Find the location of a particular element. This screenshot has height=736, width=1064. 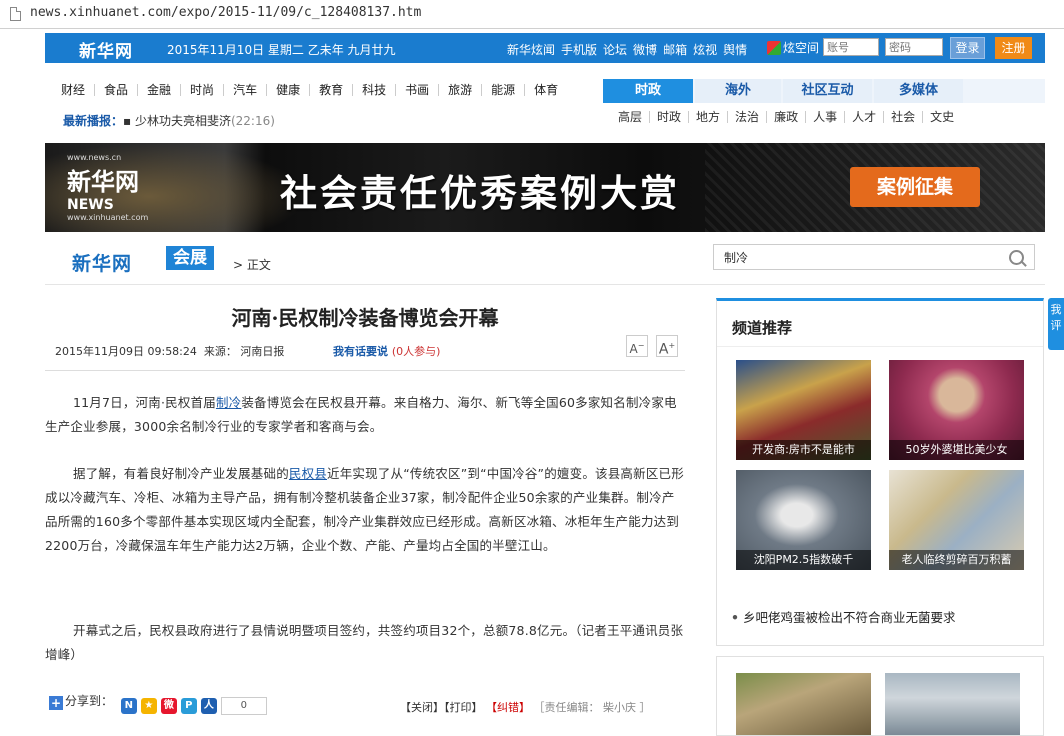

thumbnail-card: 沈阳PM2.5指数破千 is located at coordinates (803, 520).